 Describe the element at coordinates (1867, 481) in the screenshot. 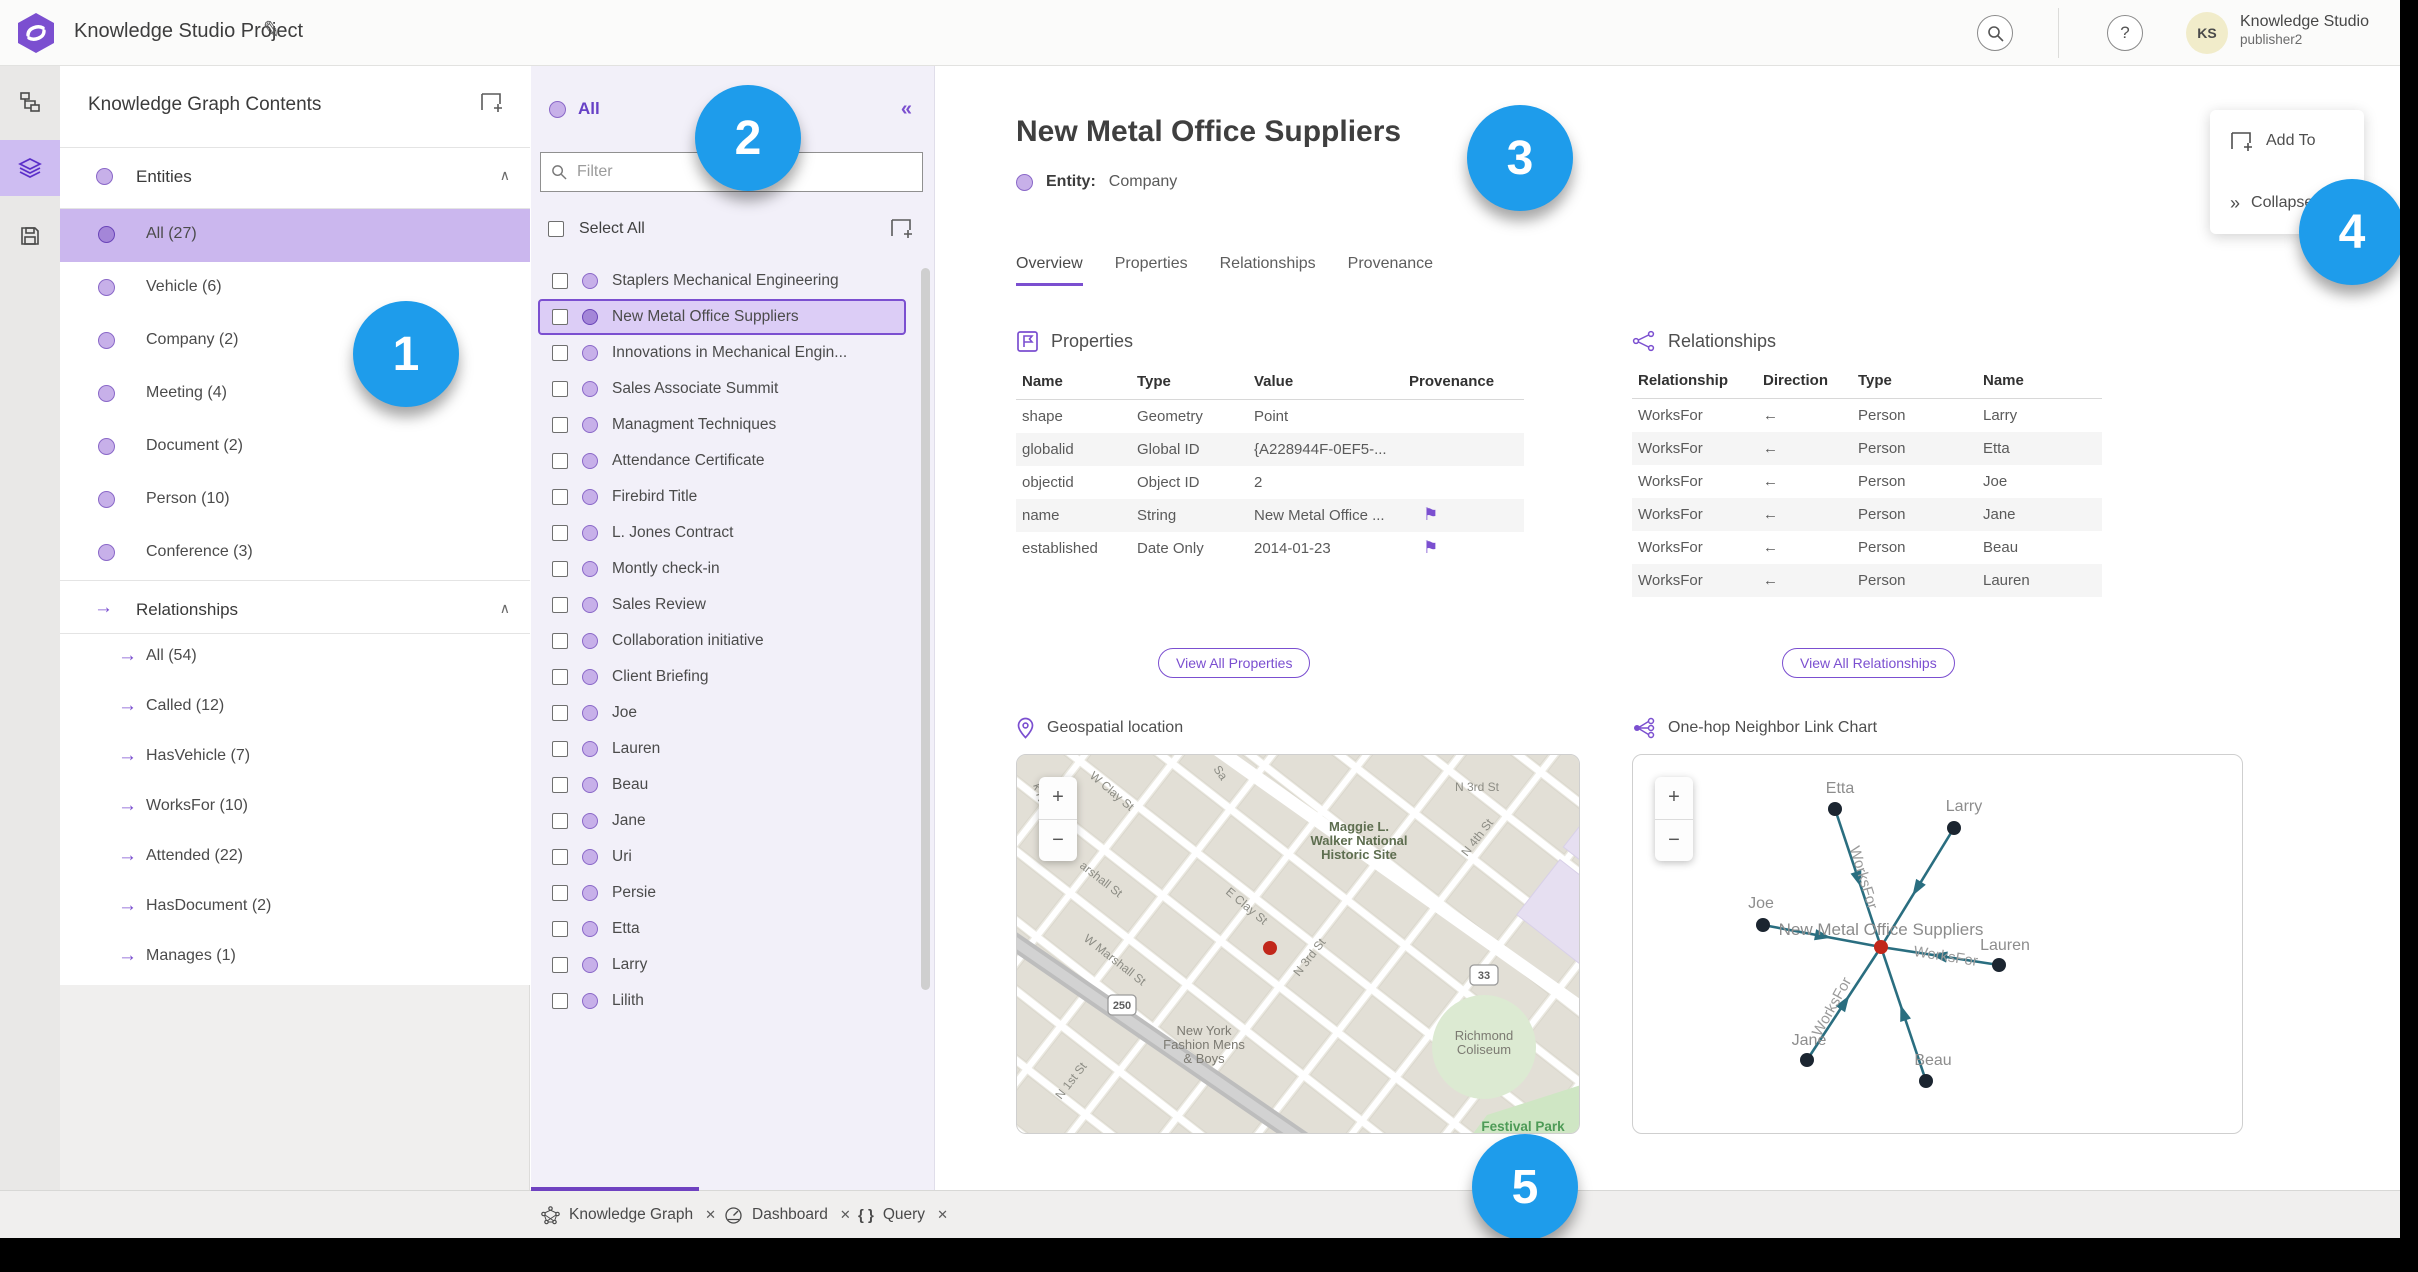

I see `table-row: WorksFor ← Person Joe` at that location.